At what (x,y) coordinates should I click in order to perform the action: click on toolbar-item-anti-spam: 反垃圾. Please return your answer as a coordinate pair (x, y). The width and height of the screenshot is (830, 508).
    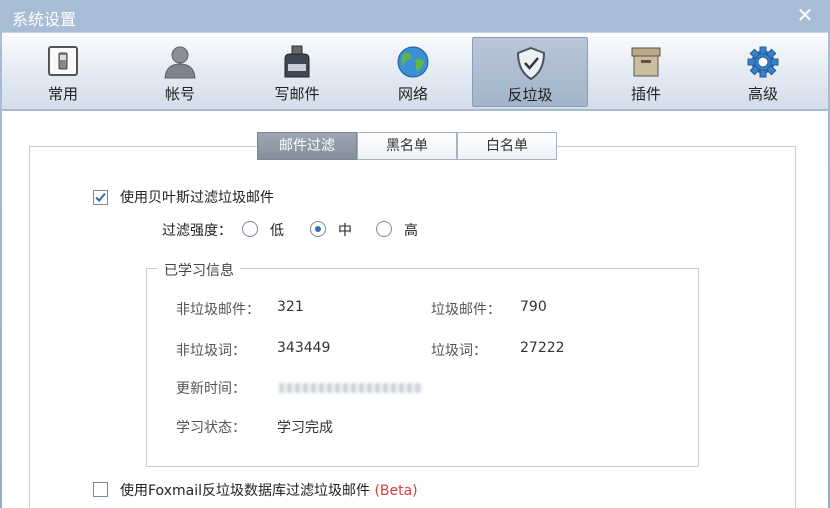
    Looking at the image, I should click on (530, 72).